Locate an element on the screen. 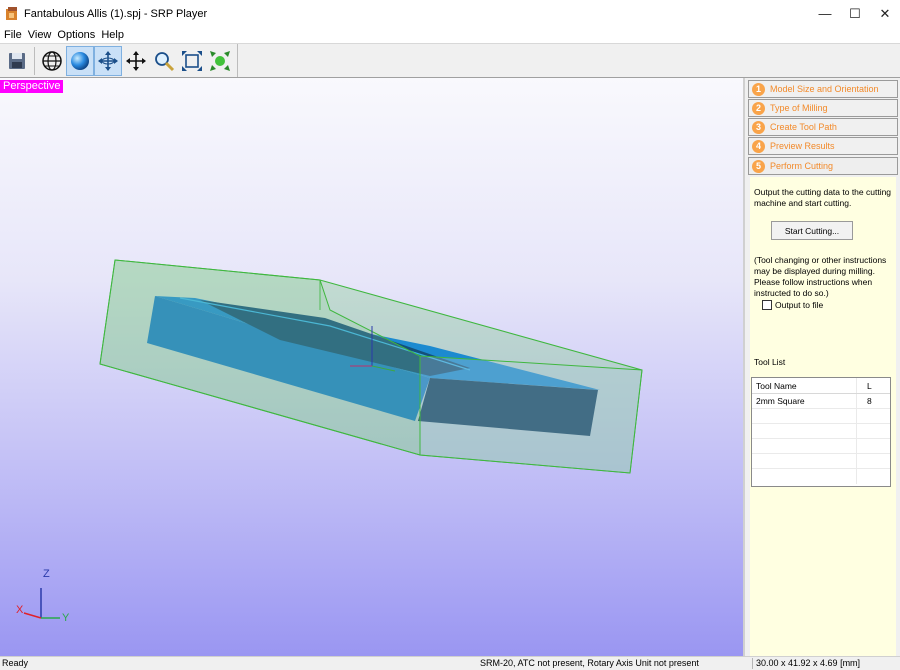 The image size is (900, 670). tool-list-label: Tool List is located at coordinates (770, 362).